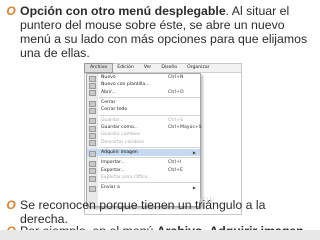 This screenshot has height=240, width=320. What do you see at coordinates (143, 121) in the screenshot?
I see `menu-item: Guardar... Ctrl+S` at bounding box center [143, 121].